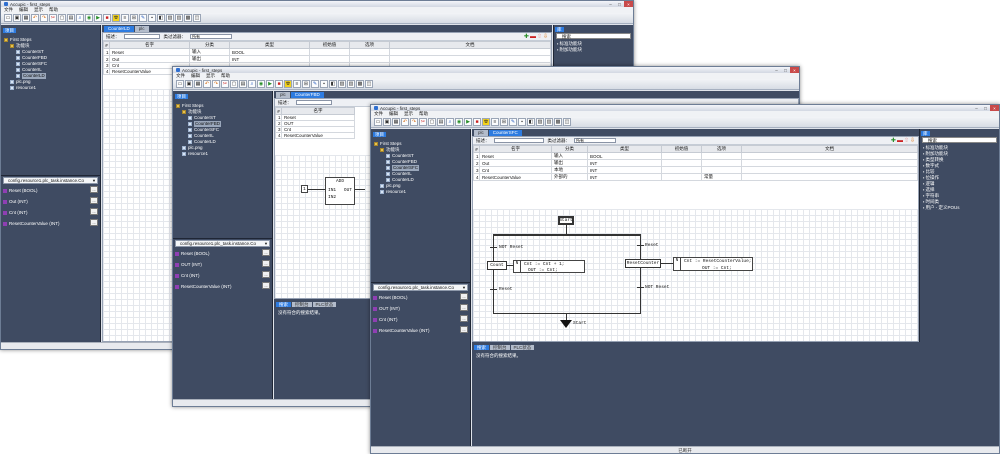 This screenshot has width=1000, height=454. I want to click on table-row: 1 Reset 输入 BOOL, so click(695, 156).